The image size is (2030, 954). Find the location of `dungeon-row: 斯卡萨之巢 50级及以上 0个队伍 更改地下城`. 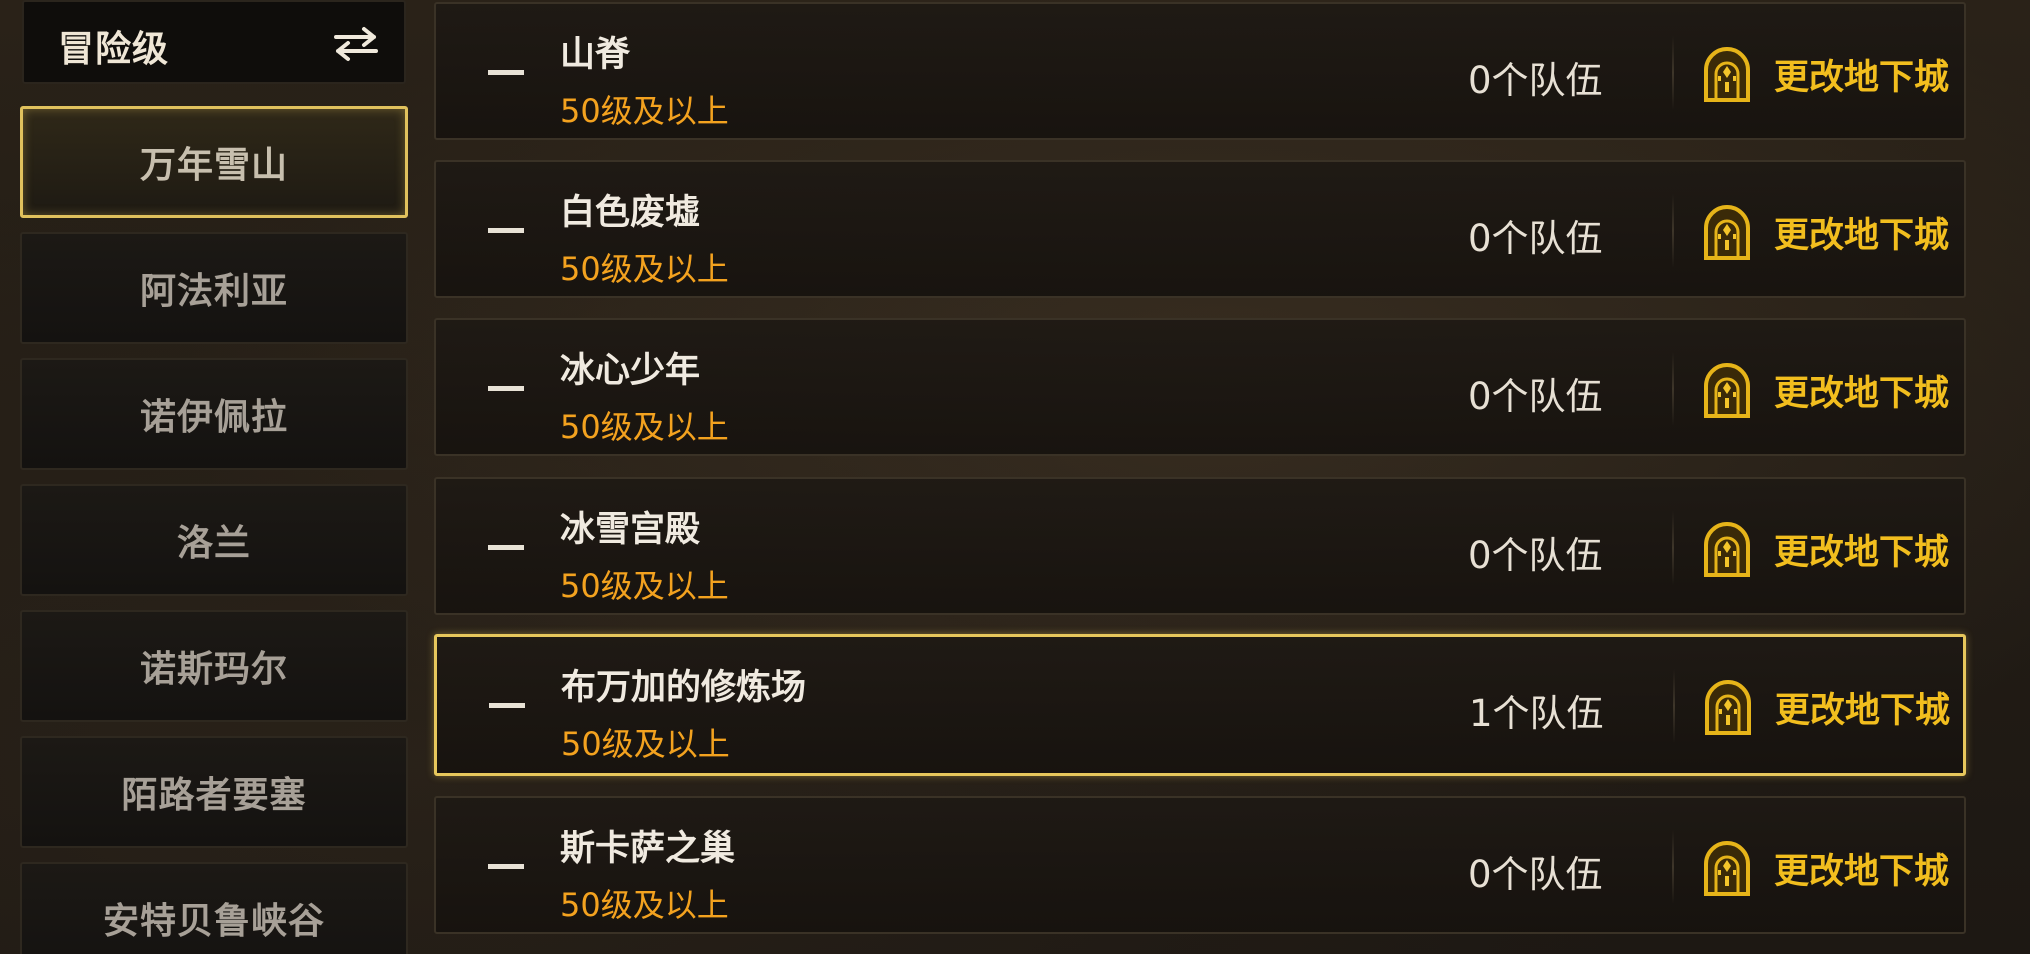

dungeon-row: 斯卡萨之巢 50级及以上 0个队伍 更改地下城 is located at coordinates (1200, 865).